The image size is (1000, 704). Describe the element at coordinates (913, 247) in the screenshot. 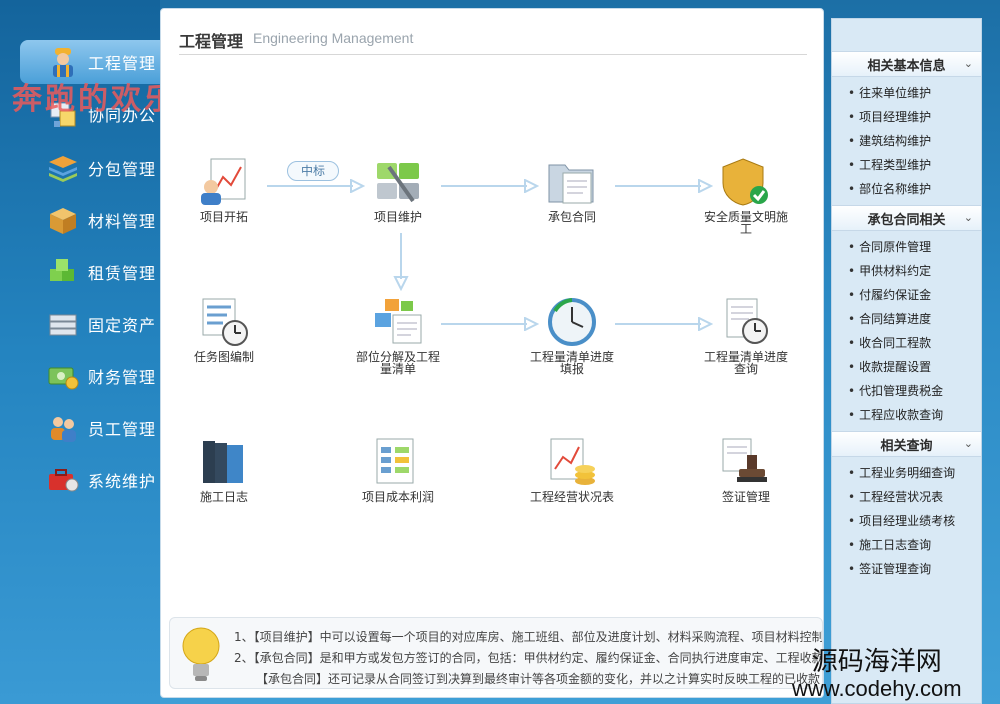

I see `panel-link: 合同原件管理` at that location.